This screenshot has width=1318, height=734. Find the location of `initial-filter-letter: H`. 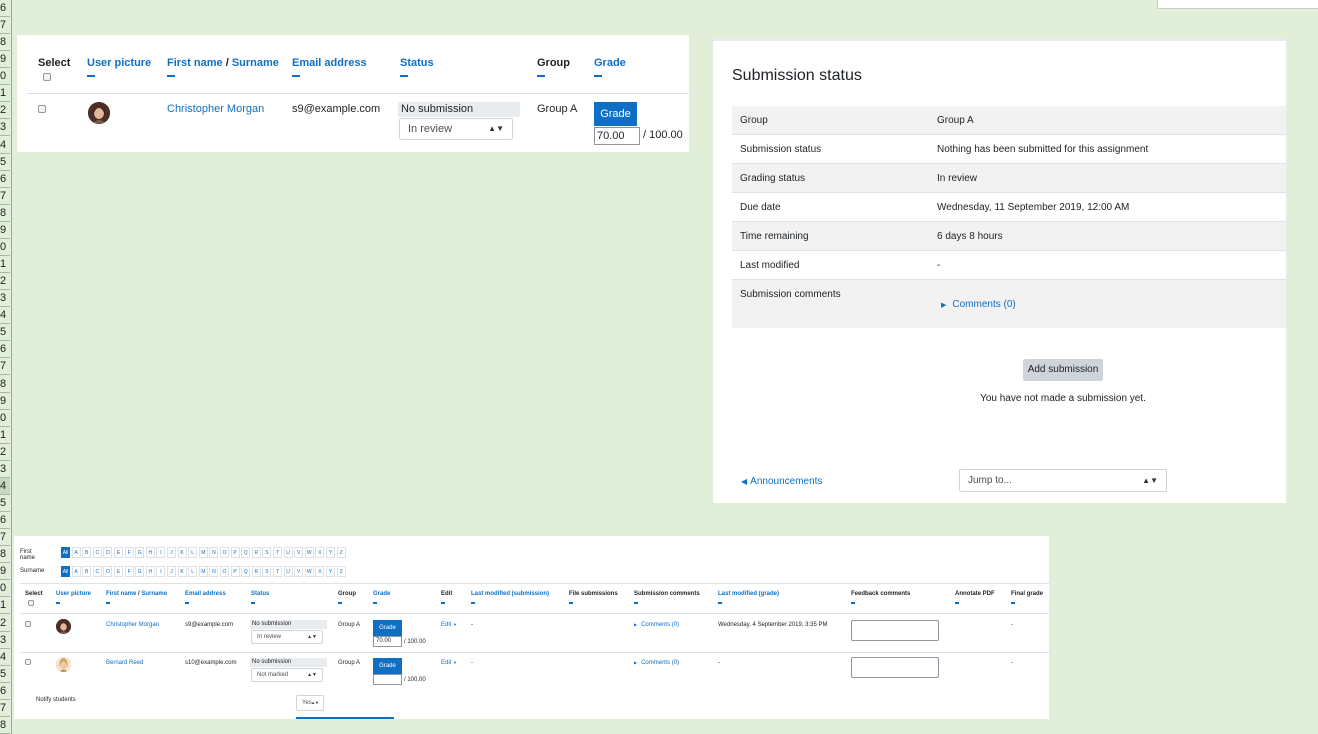

initial-filter-letter: H is located at coordinates (150, 552).